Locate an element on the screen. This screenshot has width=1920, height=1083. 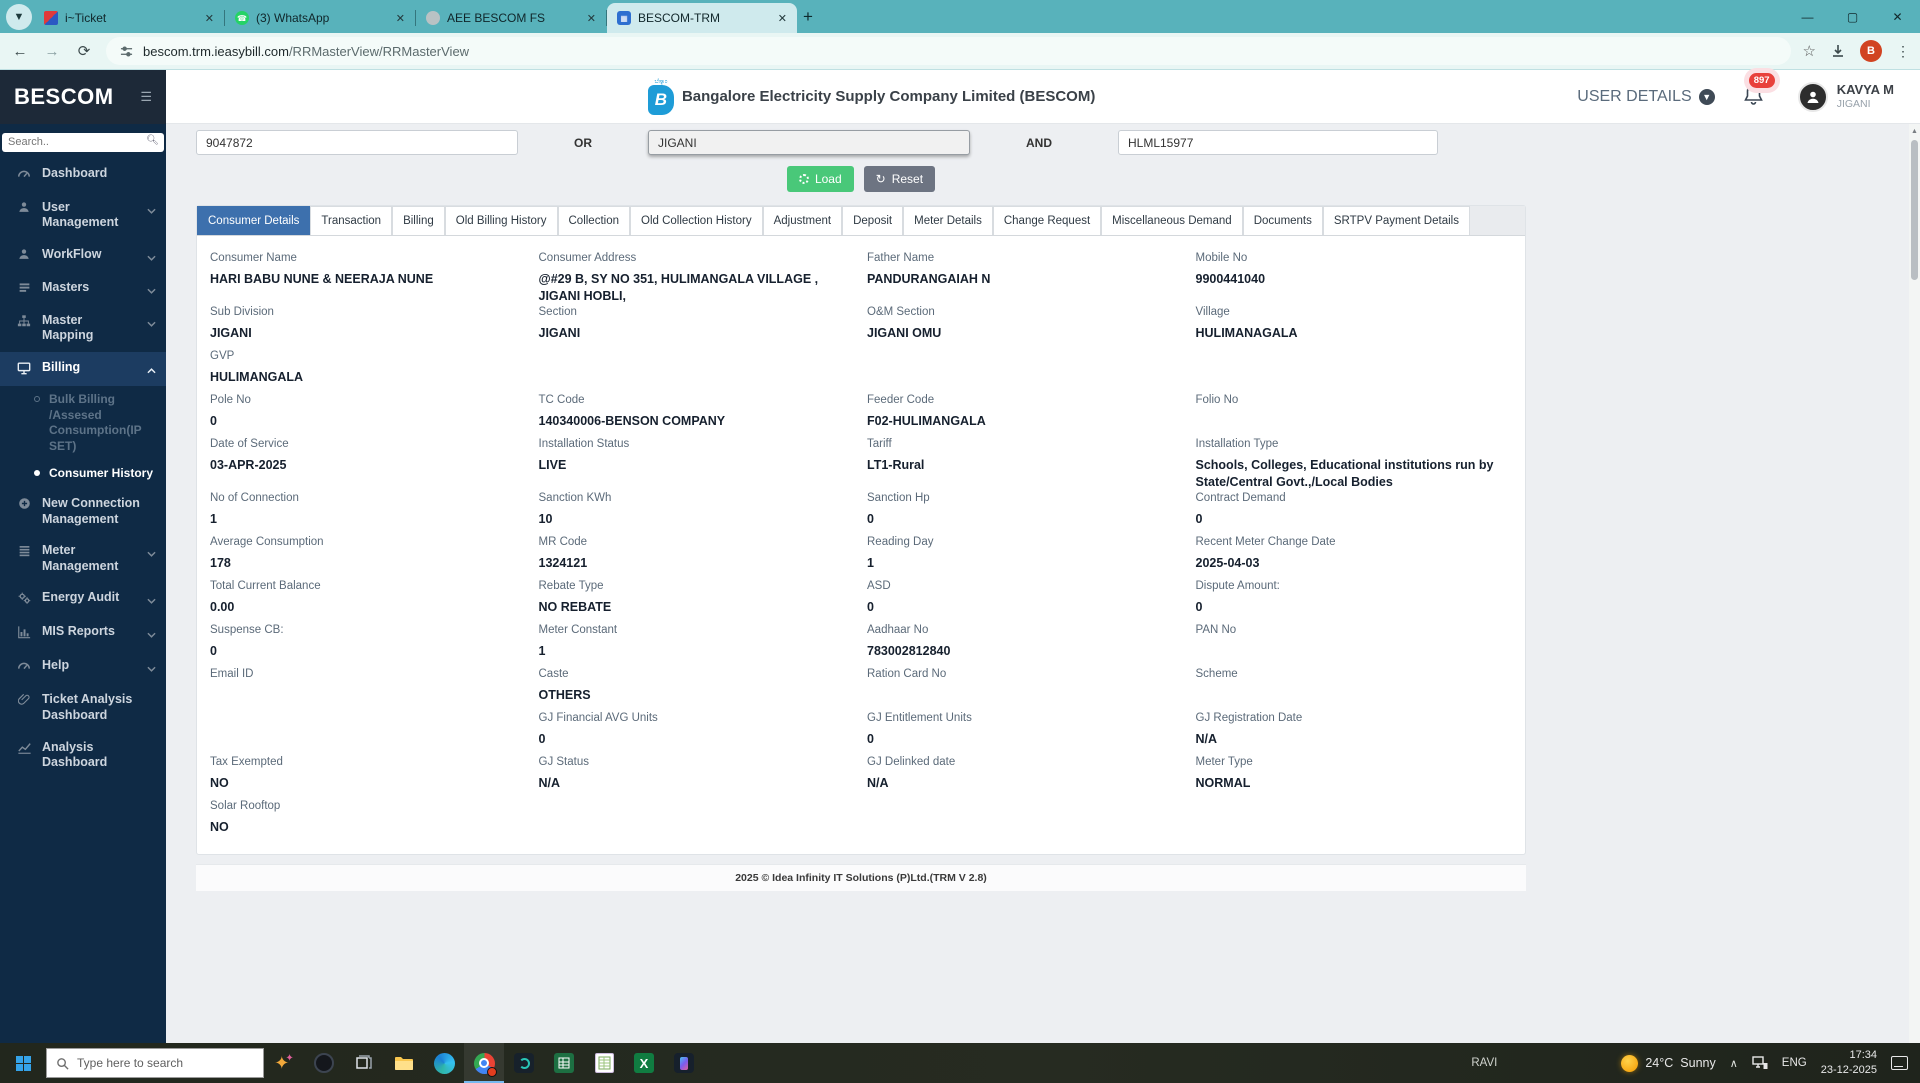
weather-widget: 24°C Sunny is located at coordinates (1668, 1063).